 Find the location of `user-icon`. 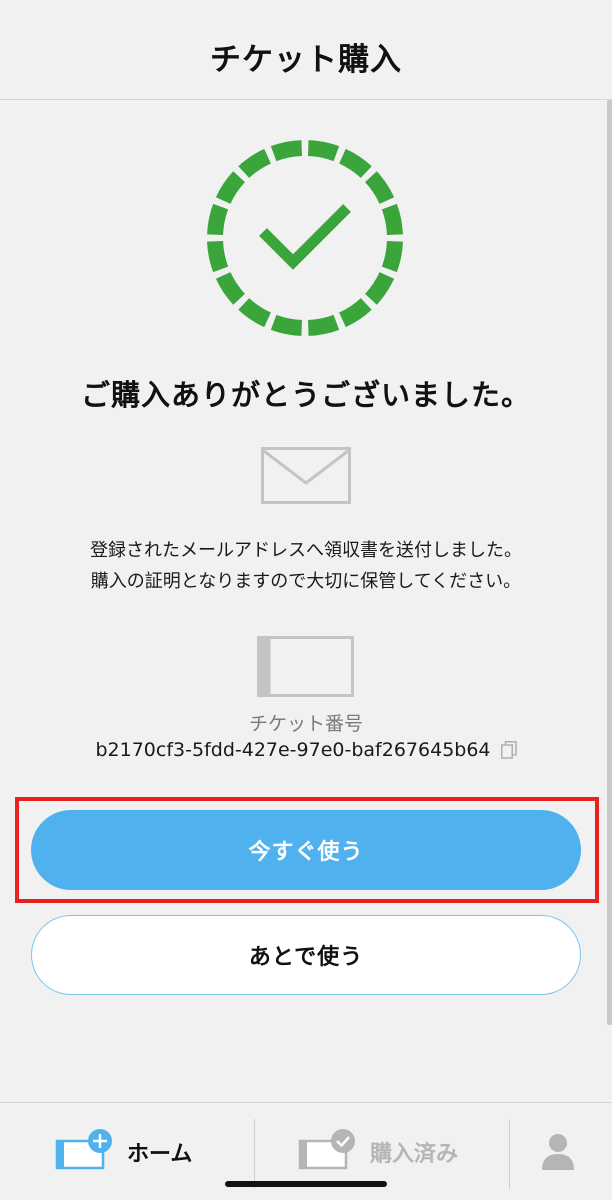

user-icon is located at coordinates (558, 1152).